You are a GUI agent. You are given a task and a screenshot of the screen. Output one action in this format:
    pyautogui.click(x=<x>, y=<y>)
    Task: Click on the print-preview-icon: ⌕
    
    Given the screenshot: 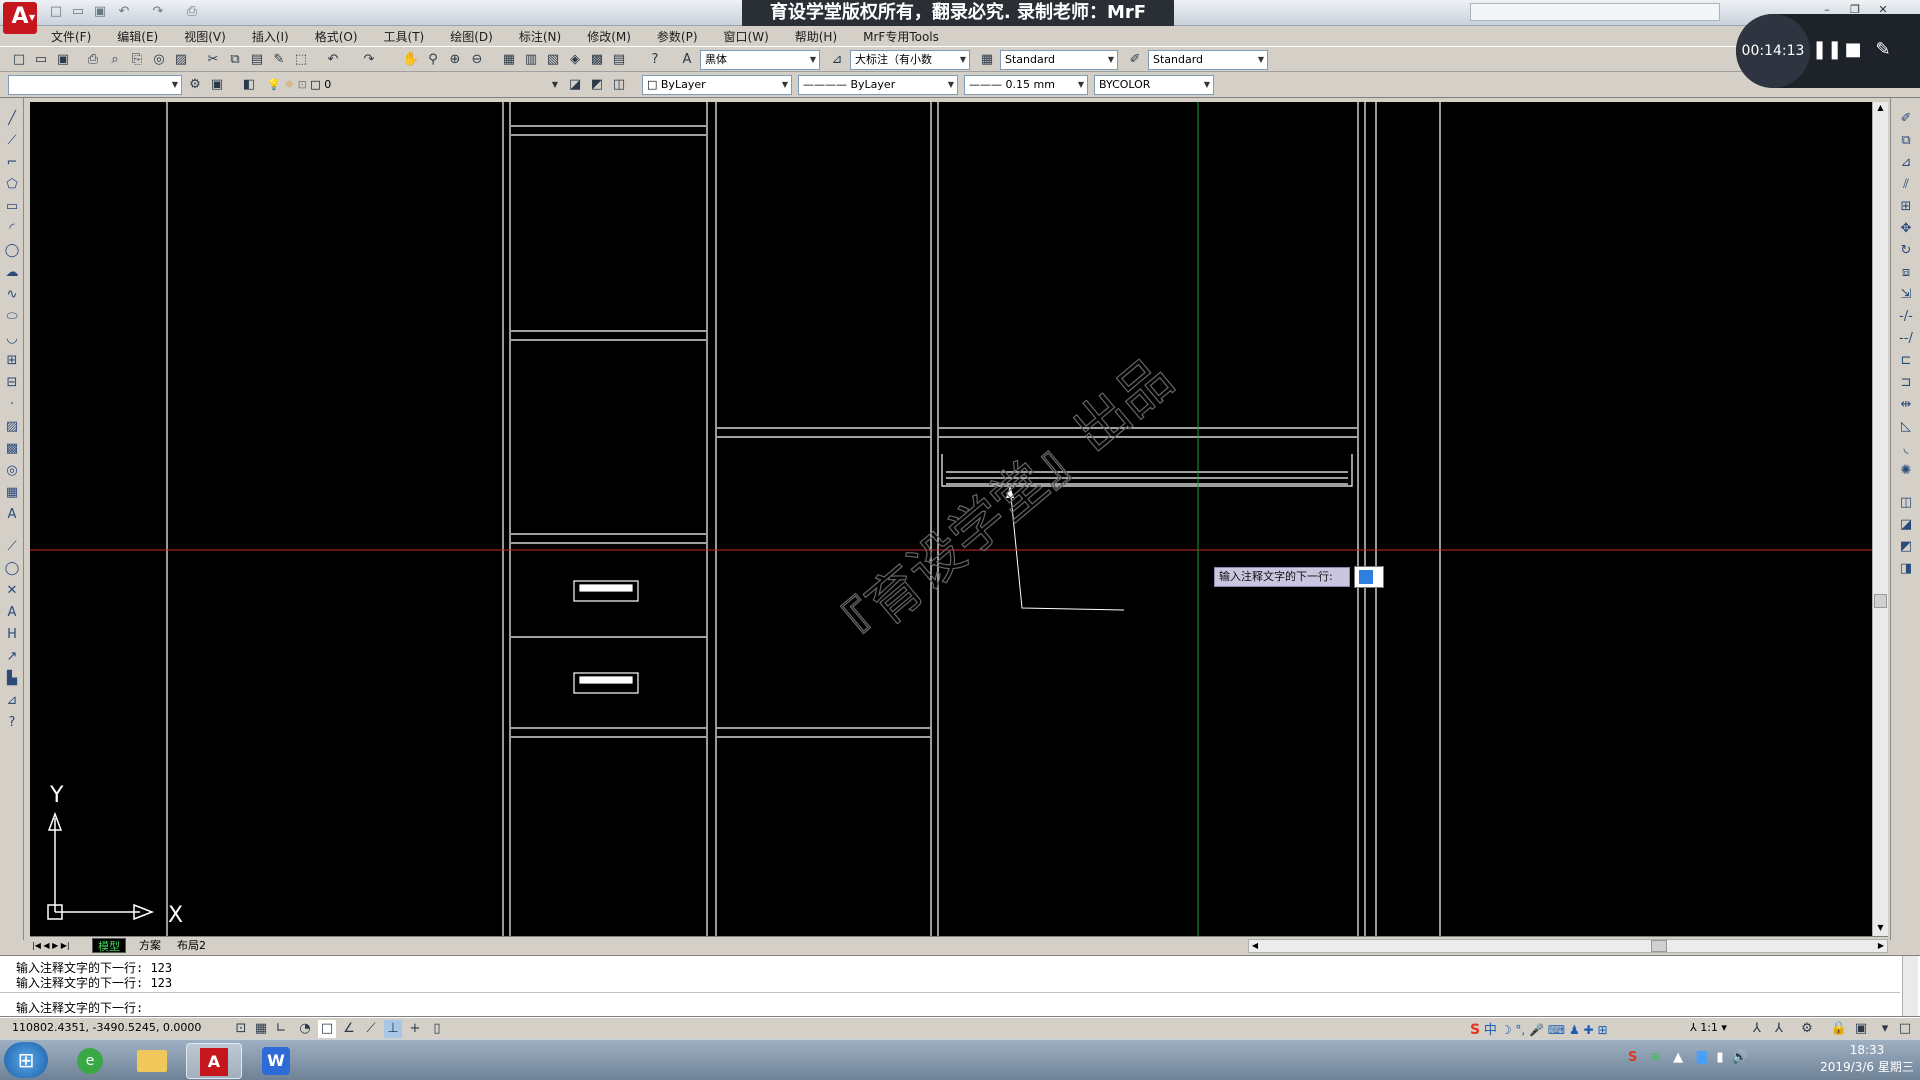 What is the action you would take?
    pyautogui.click(x=115, y=60)
    